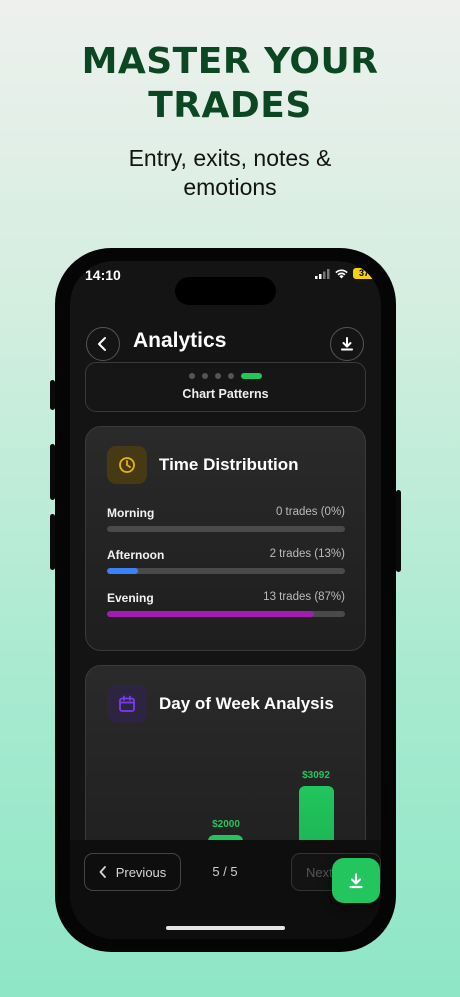  Describe the element at coordinates (230, 158) in the screenshot. I see `subline-line-1: Entry, exits, notes &` at that location.